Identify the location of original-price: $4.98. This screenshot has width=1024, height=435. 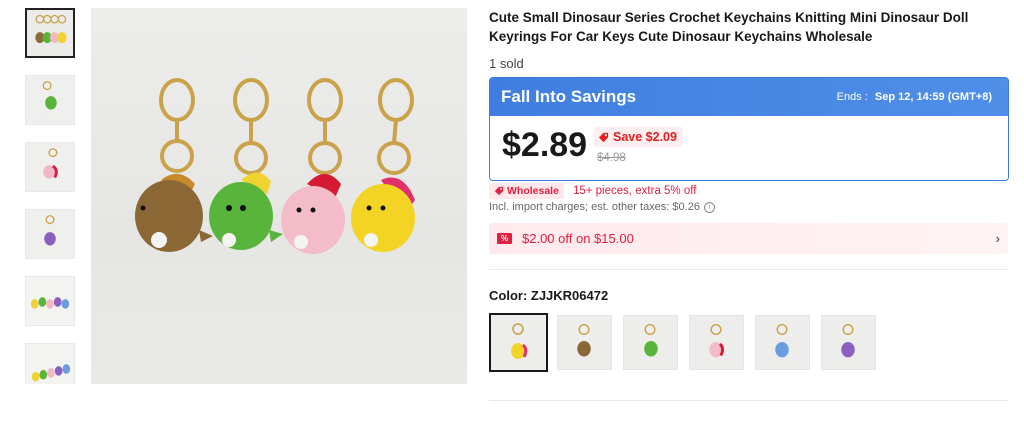
(611, 158).